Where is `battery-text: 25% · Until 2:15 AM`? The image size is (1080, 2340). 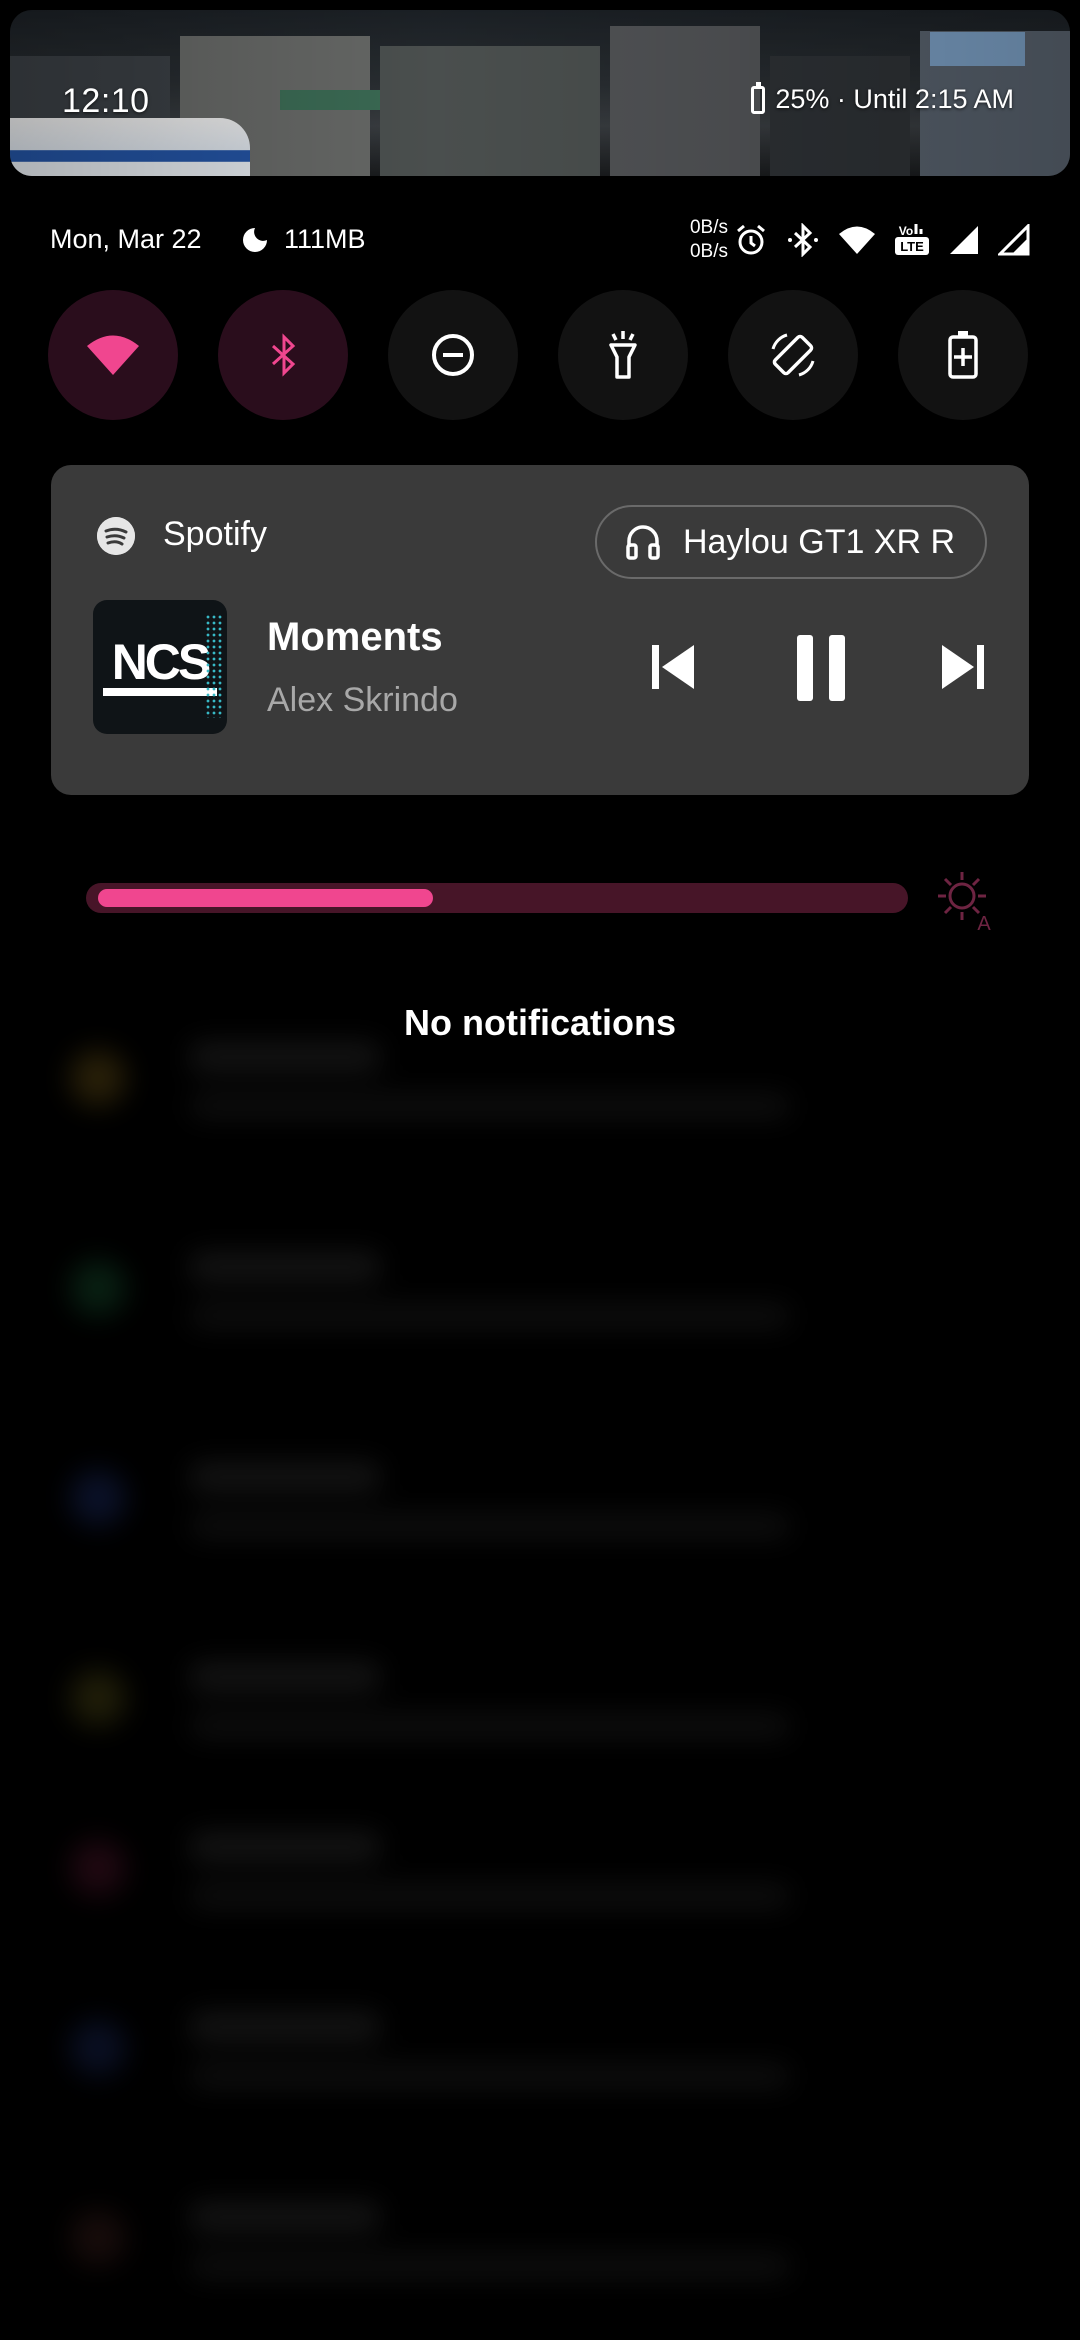 battery-text: 25% · Until 2:15 AM is located at coordinates (894, 99).